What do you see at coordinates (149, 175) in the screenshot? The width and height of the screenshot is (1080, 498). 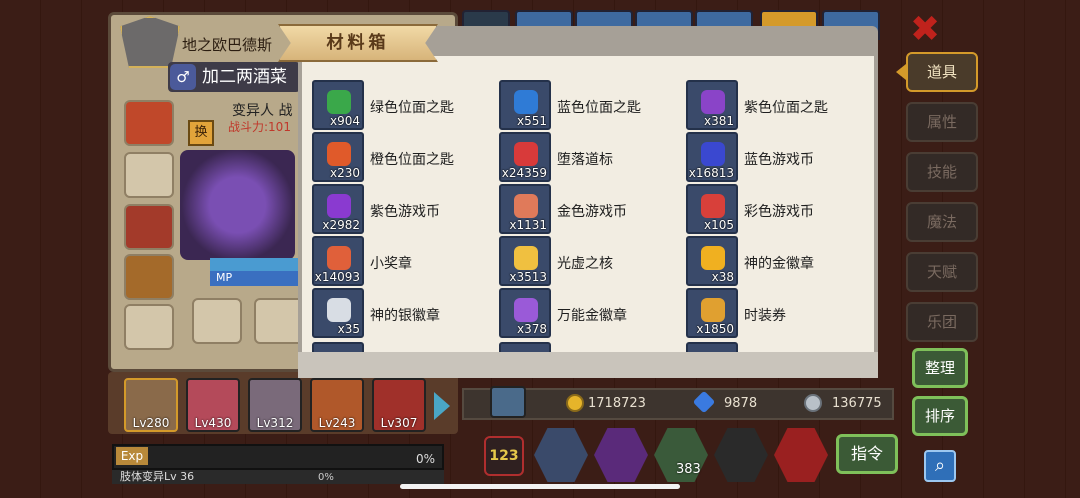 I see `equip-slot-necklace` at bounding box center [149, 175].